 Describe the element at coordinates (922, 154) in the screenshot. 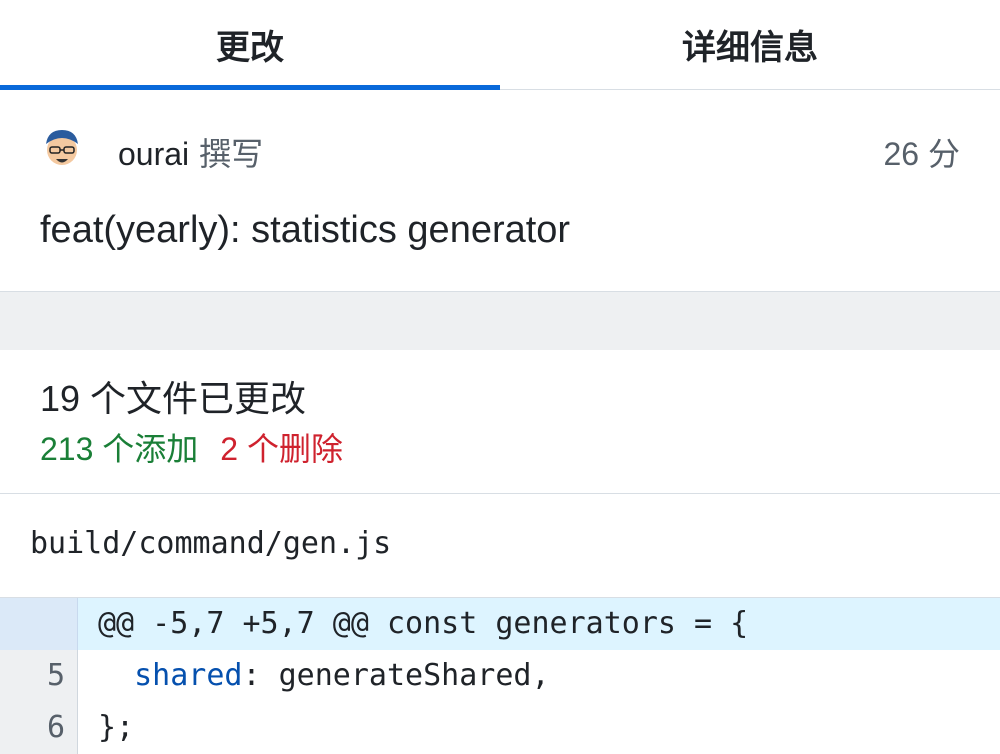

I see `commit-time: 26 分` at that location.